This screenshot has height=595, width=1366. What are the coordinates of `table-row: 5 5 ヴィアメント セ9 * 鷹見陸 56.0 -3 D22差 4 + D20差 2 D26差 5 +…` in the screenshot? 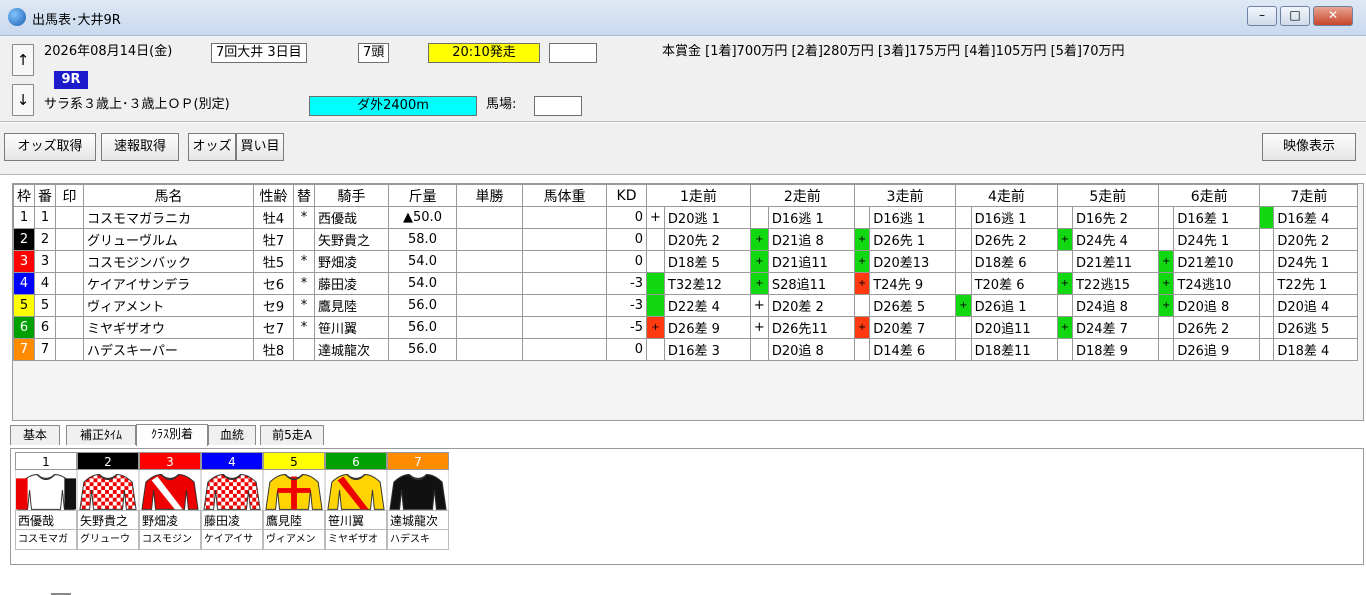 It's located at (686, 305).